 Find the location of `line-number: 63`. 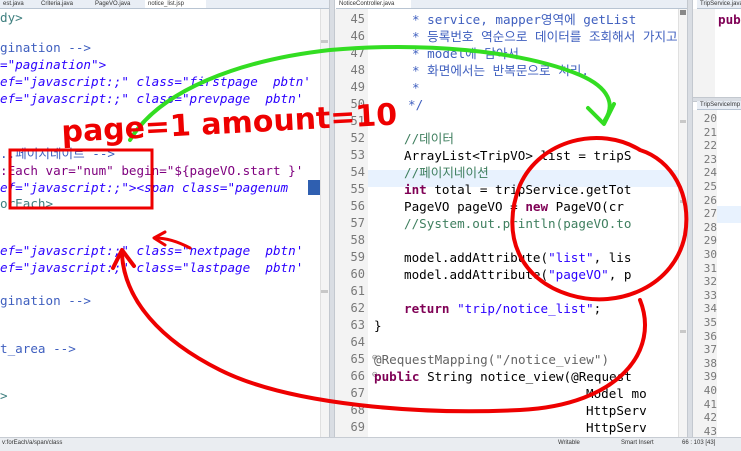

line-number: 63 is located at coordinates (357, 325).